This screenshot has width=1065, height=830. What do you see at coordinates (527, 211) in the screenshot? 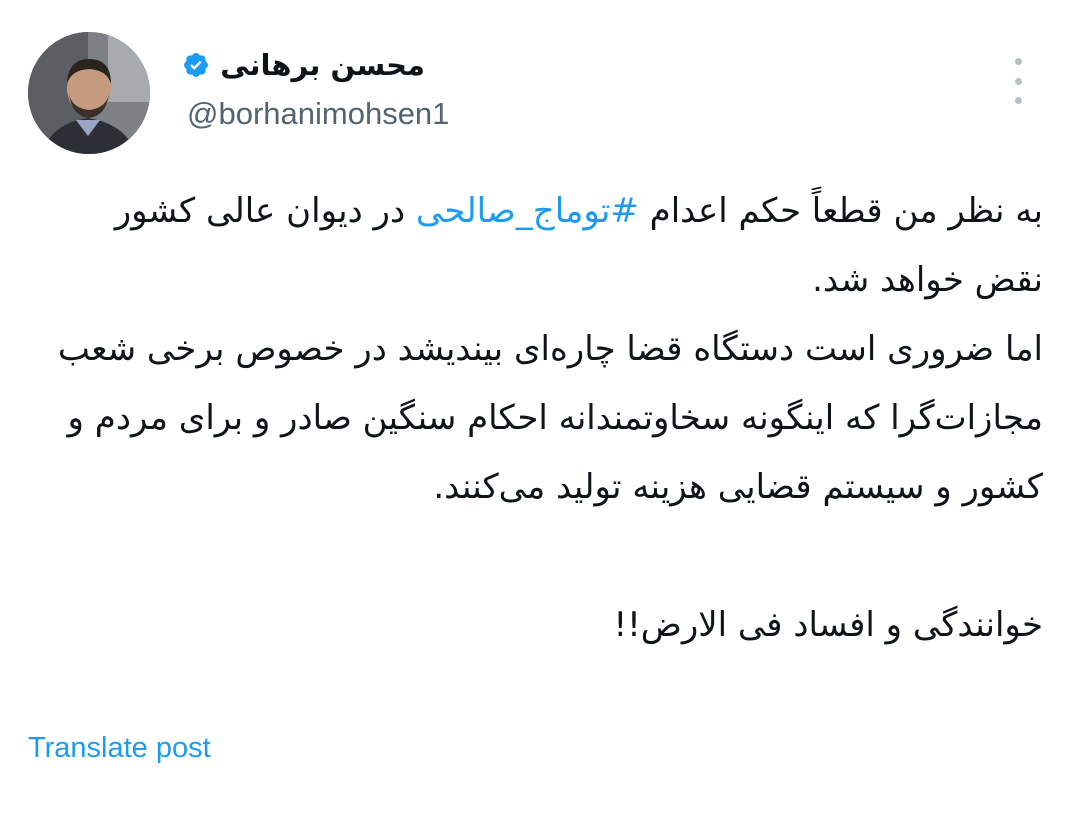
I see `hashtag-link: #توماج_صالحی` at bounding box center [527, 211].